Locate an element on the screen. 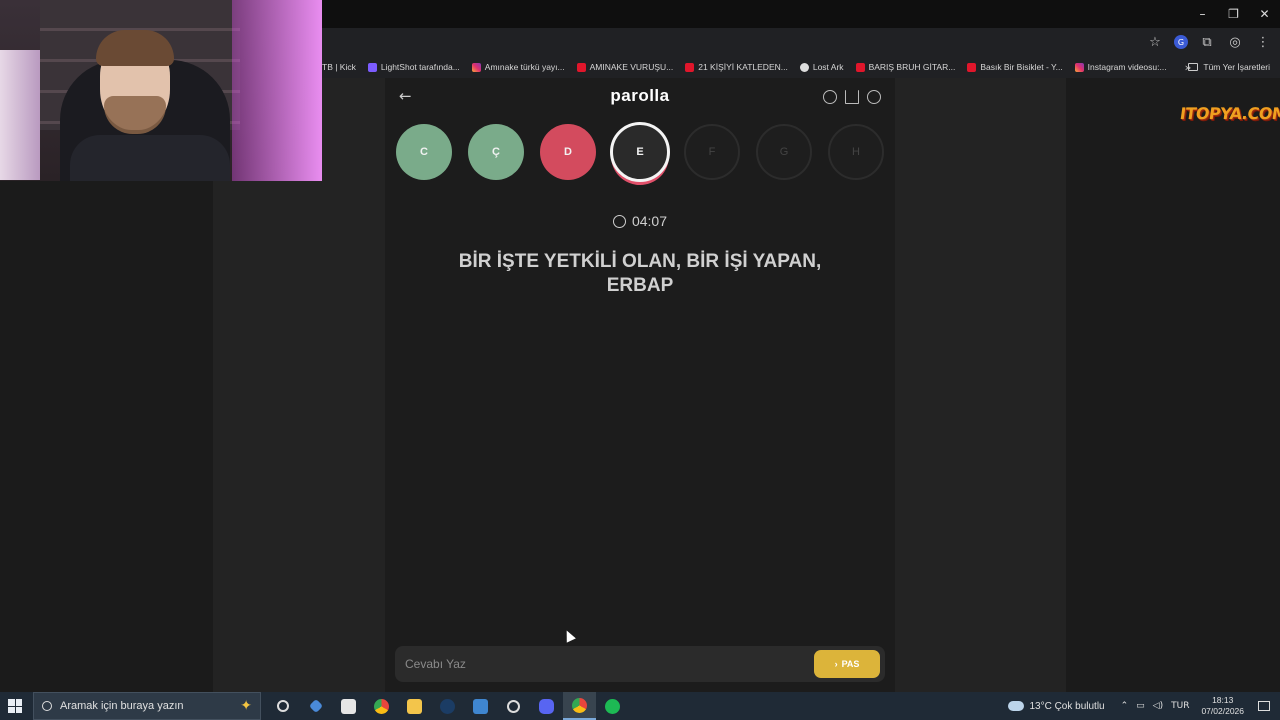 Image resolution: width=1280 pixels, height=720 pixels. steam-icon is located at coordinates (447, 706).